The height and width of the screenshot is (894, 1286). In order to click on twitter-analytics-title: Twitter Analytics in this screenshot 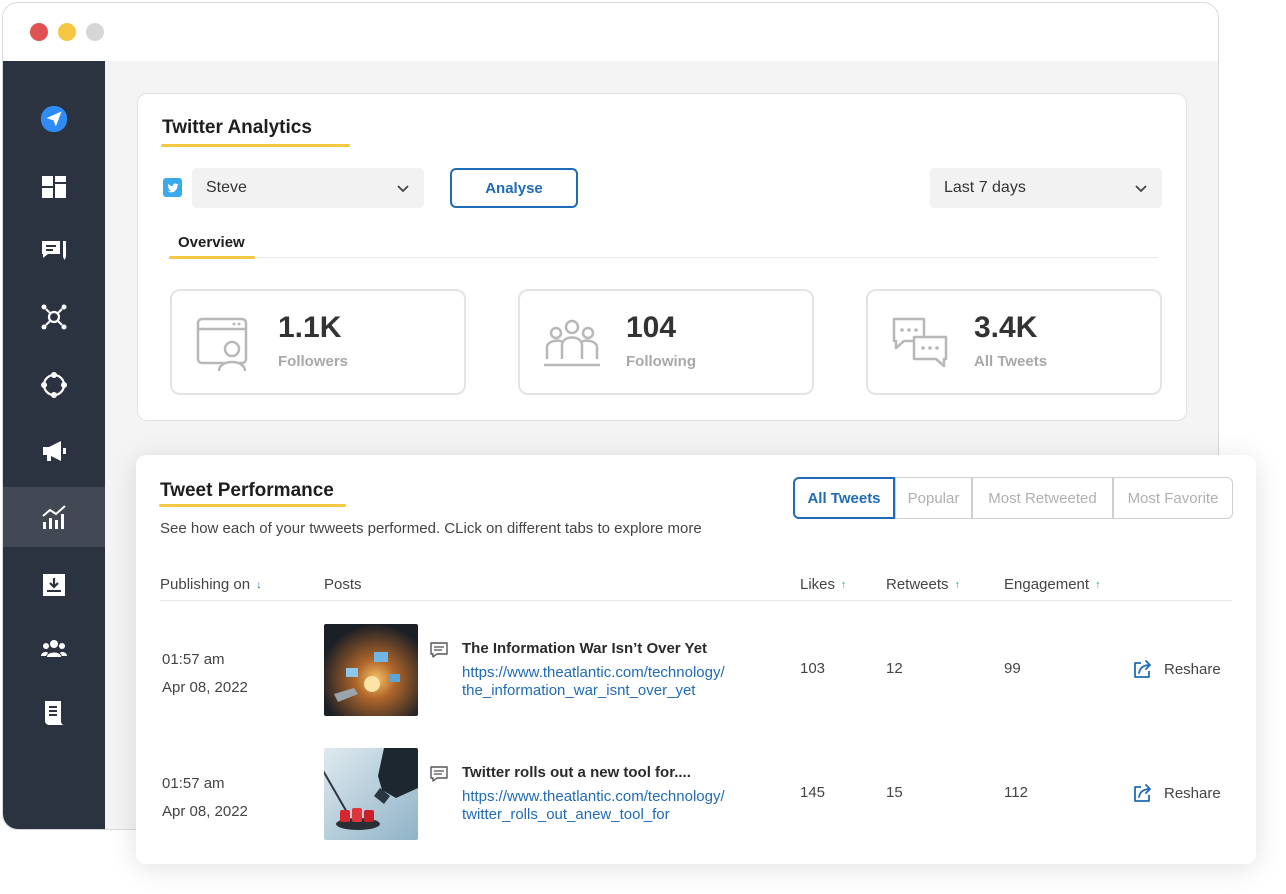, I will do `click(237, 127)`.